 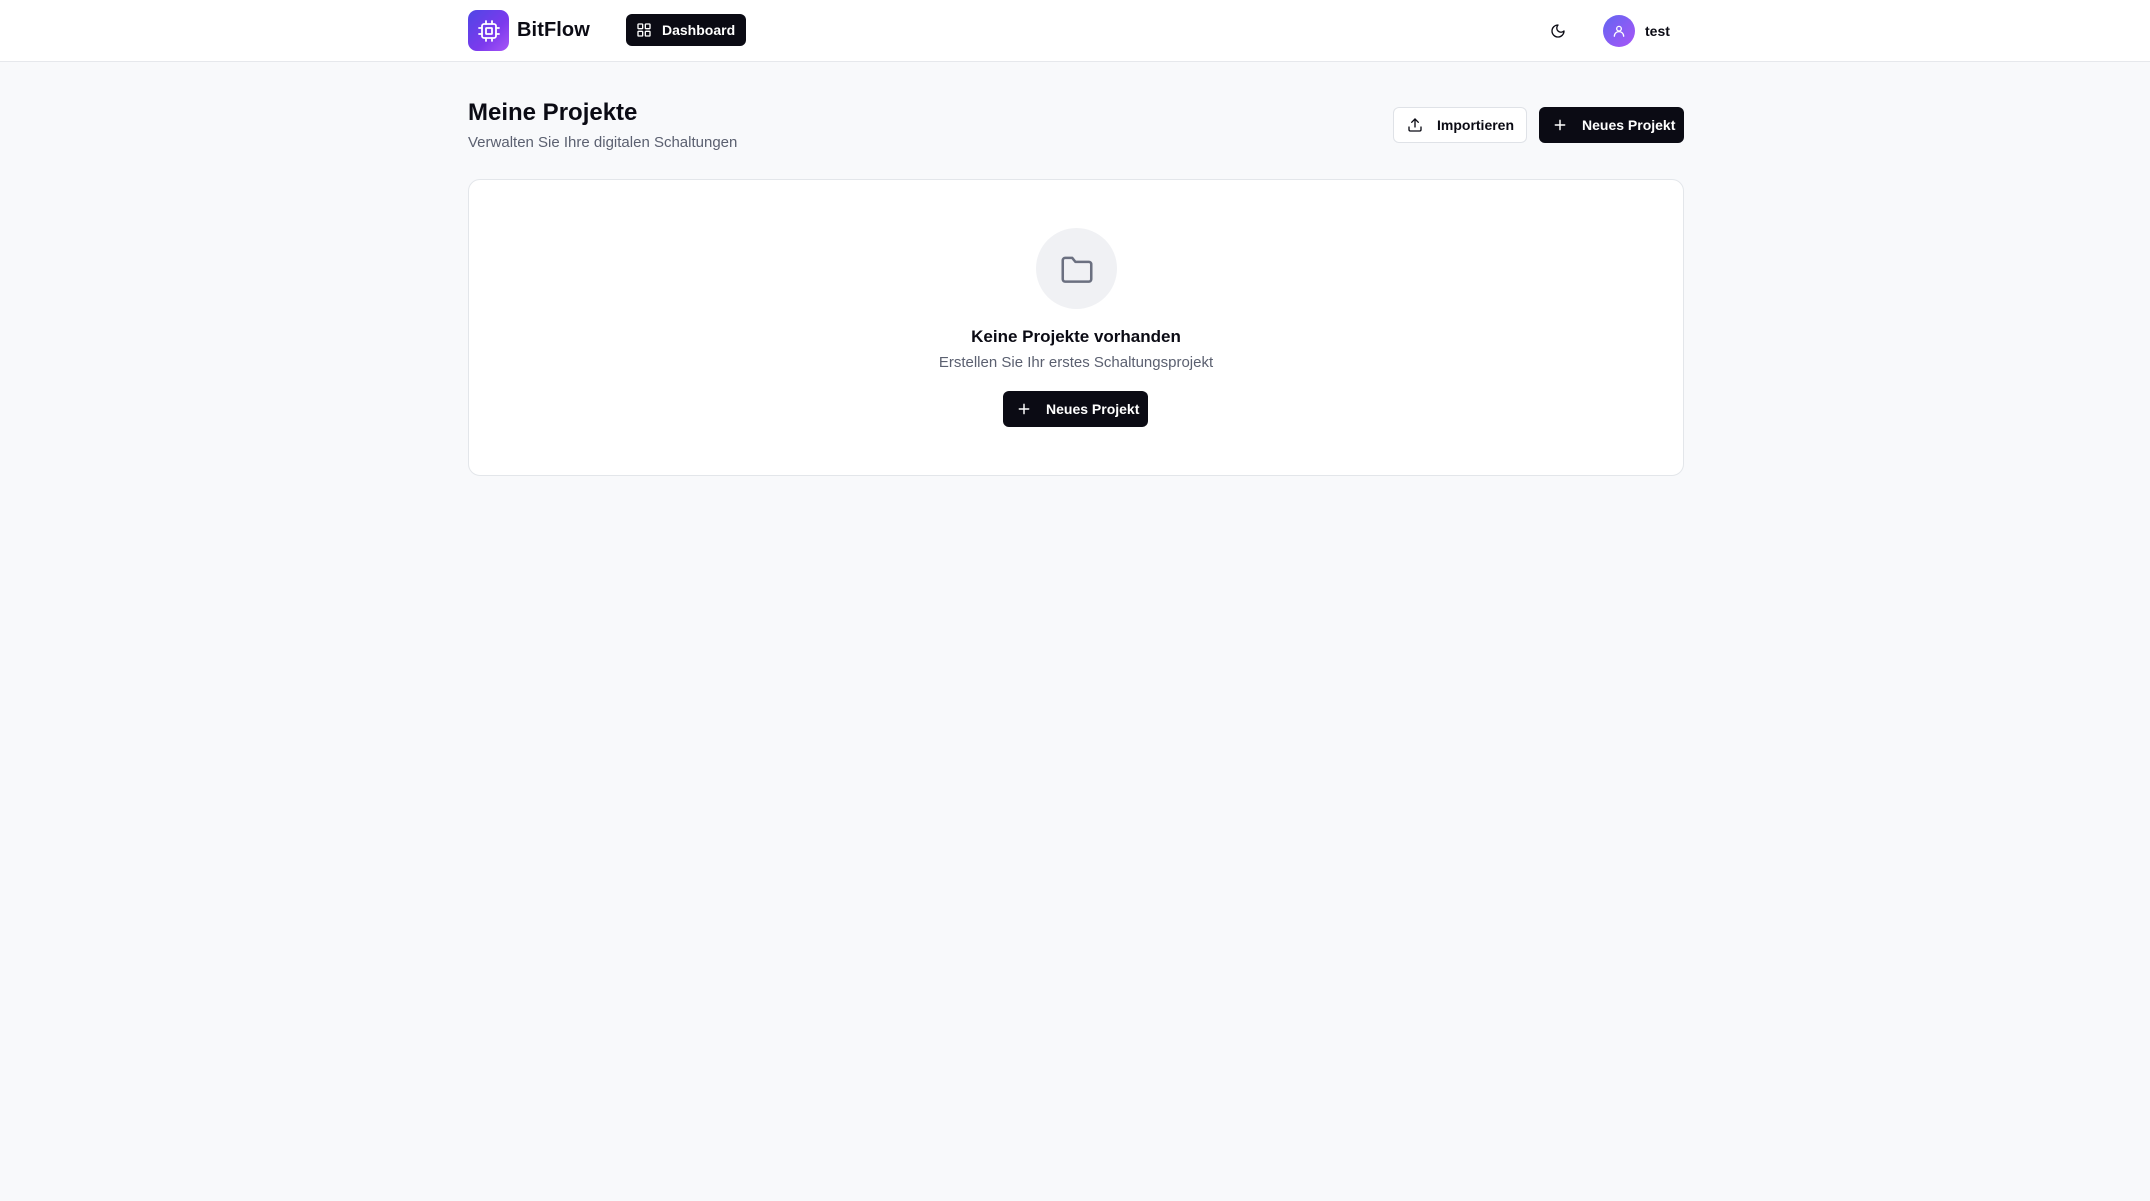 I want to click on moon-icon, so click(x=1558, y=31).